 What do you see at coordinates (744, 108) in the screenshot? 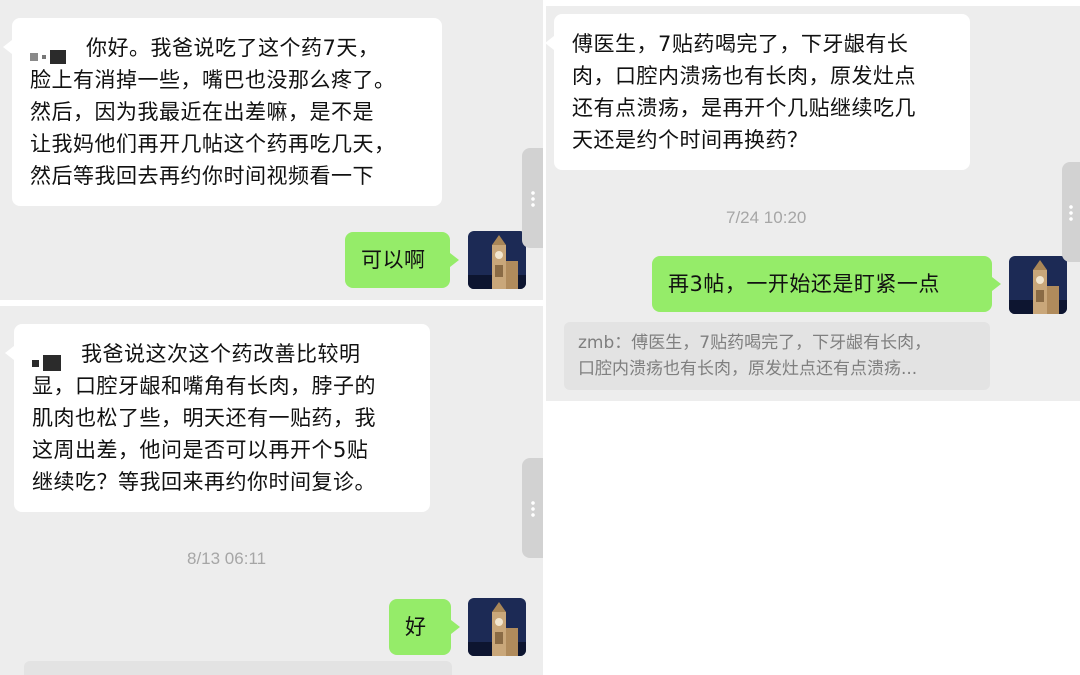
I see `message-line: 还有点溃疡，是再开个几贴继续吃几` at bounding box center [744, 108].